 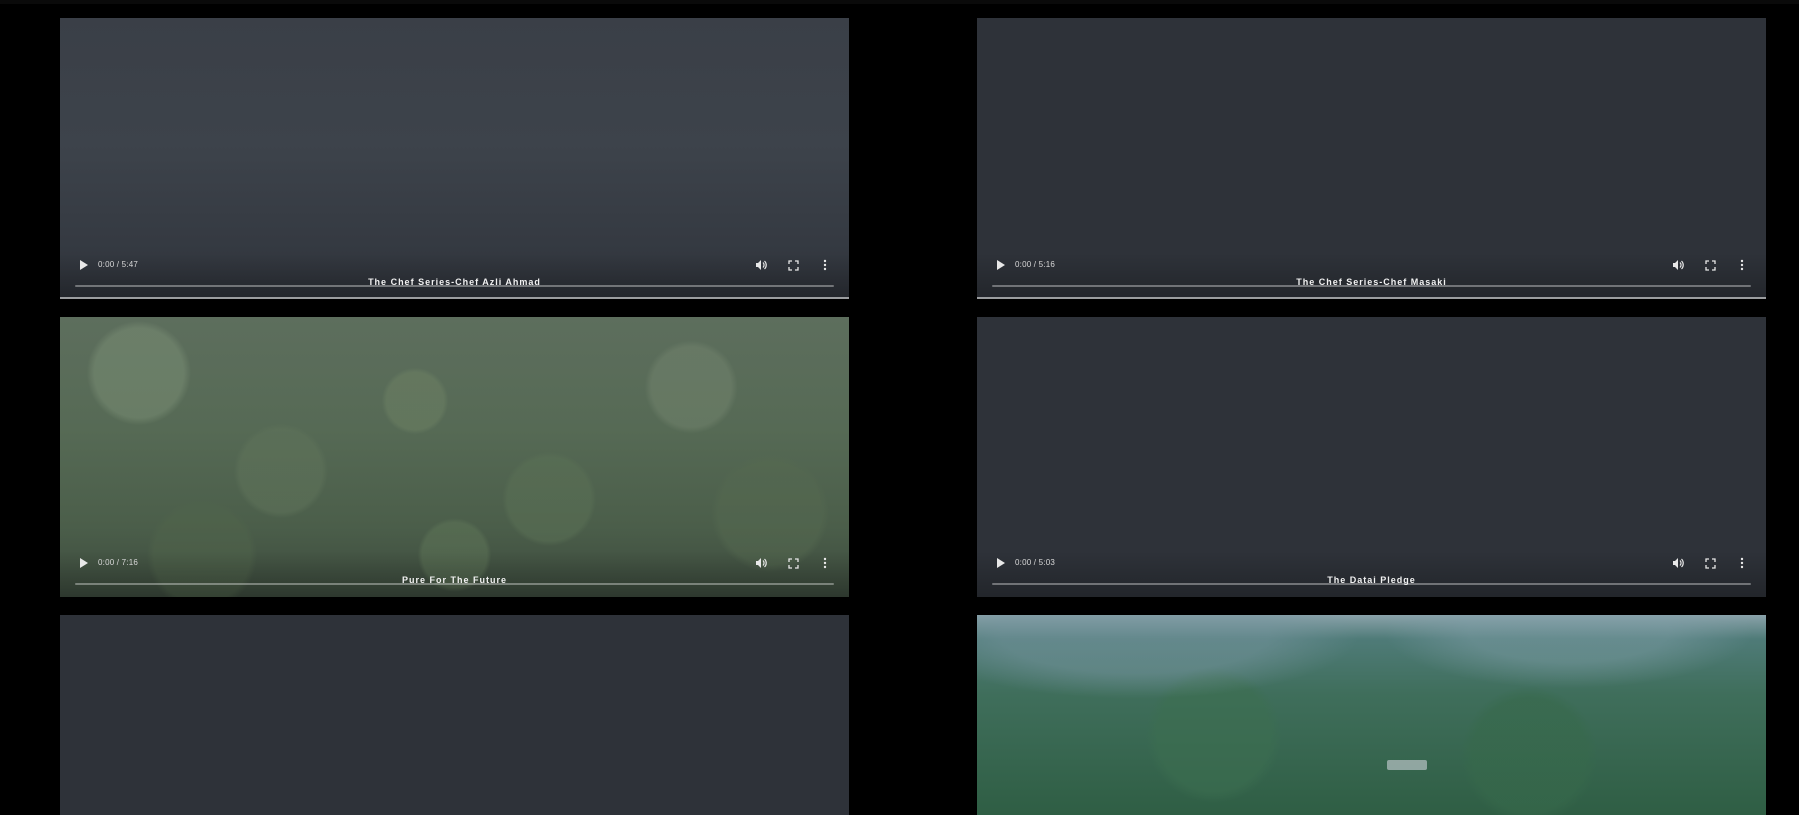 What do you see at coordinates (1035, 264) in the screenshot?
I see `time-display: 0:00 / 5:16` at bounding box center [1035, 264].